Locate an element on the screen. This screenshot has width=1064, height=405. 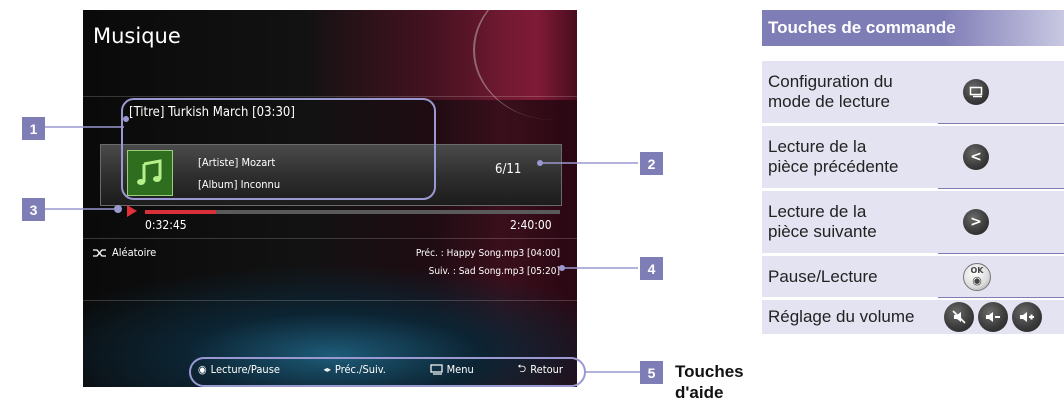
control-row-pause-play: Pause/Lecture OK ◉ is located at coordinates (913, 276).